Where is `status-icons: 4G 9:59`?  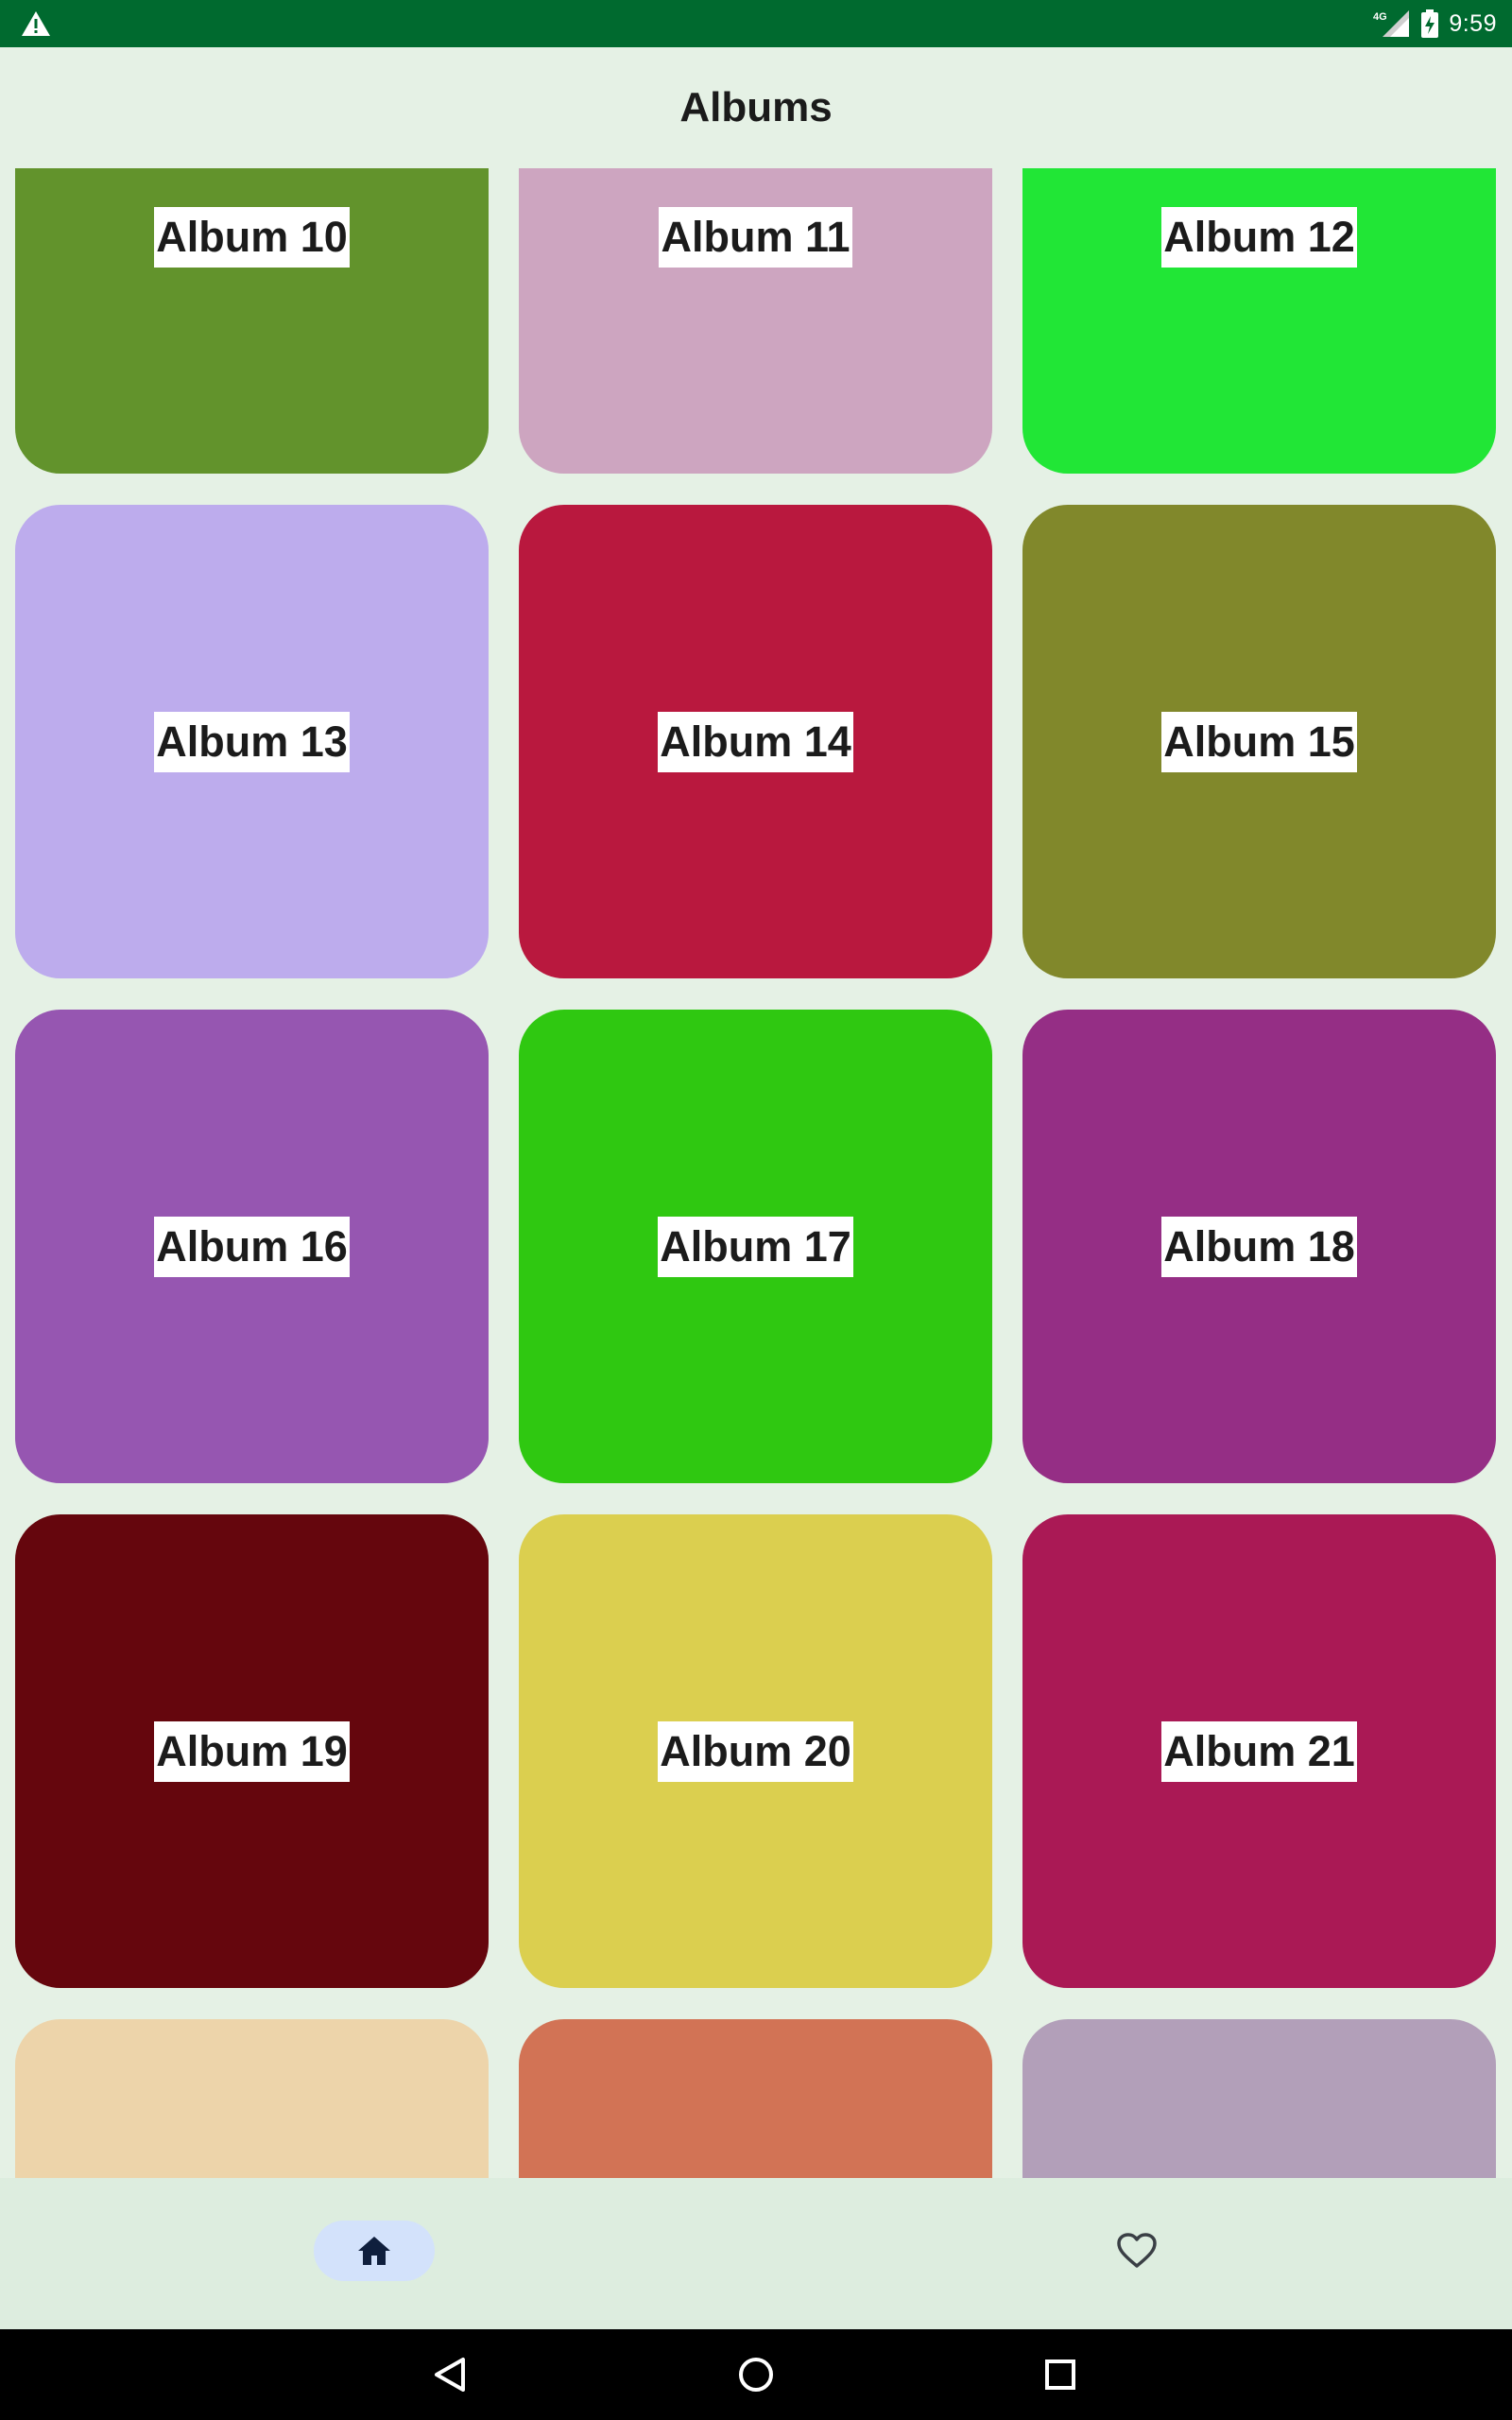
status-icons: 4G 9:59 is located at coordinates (1435, 24).